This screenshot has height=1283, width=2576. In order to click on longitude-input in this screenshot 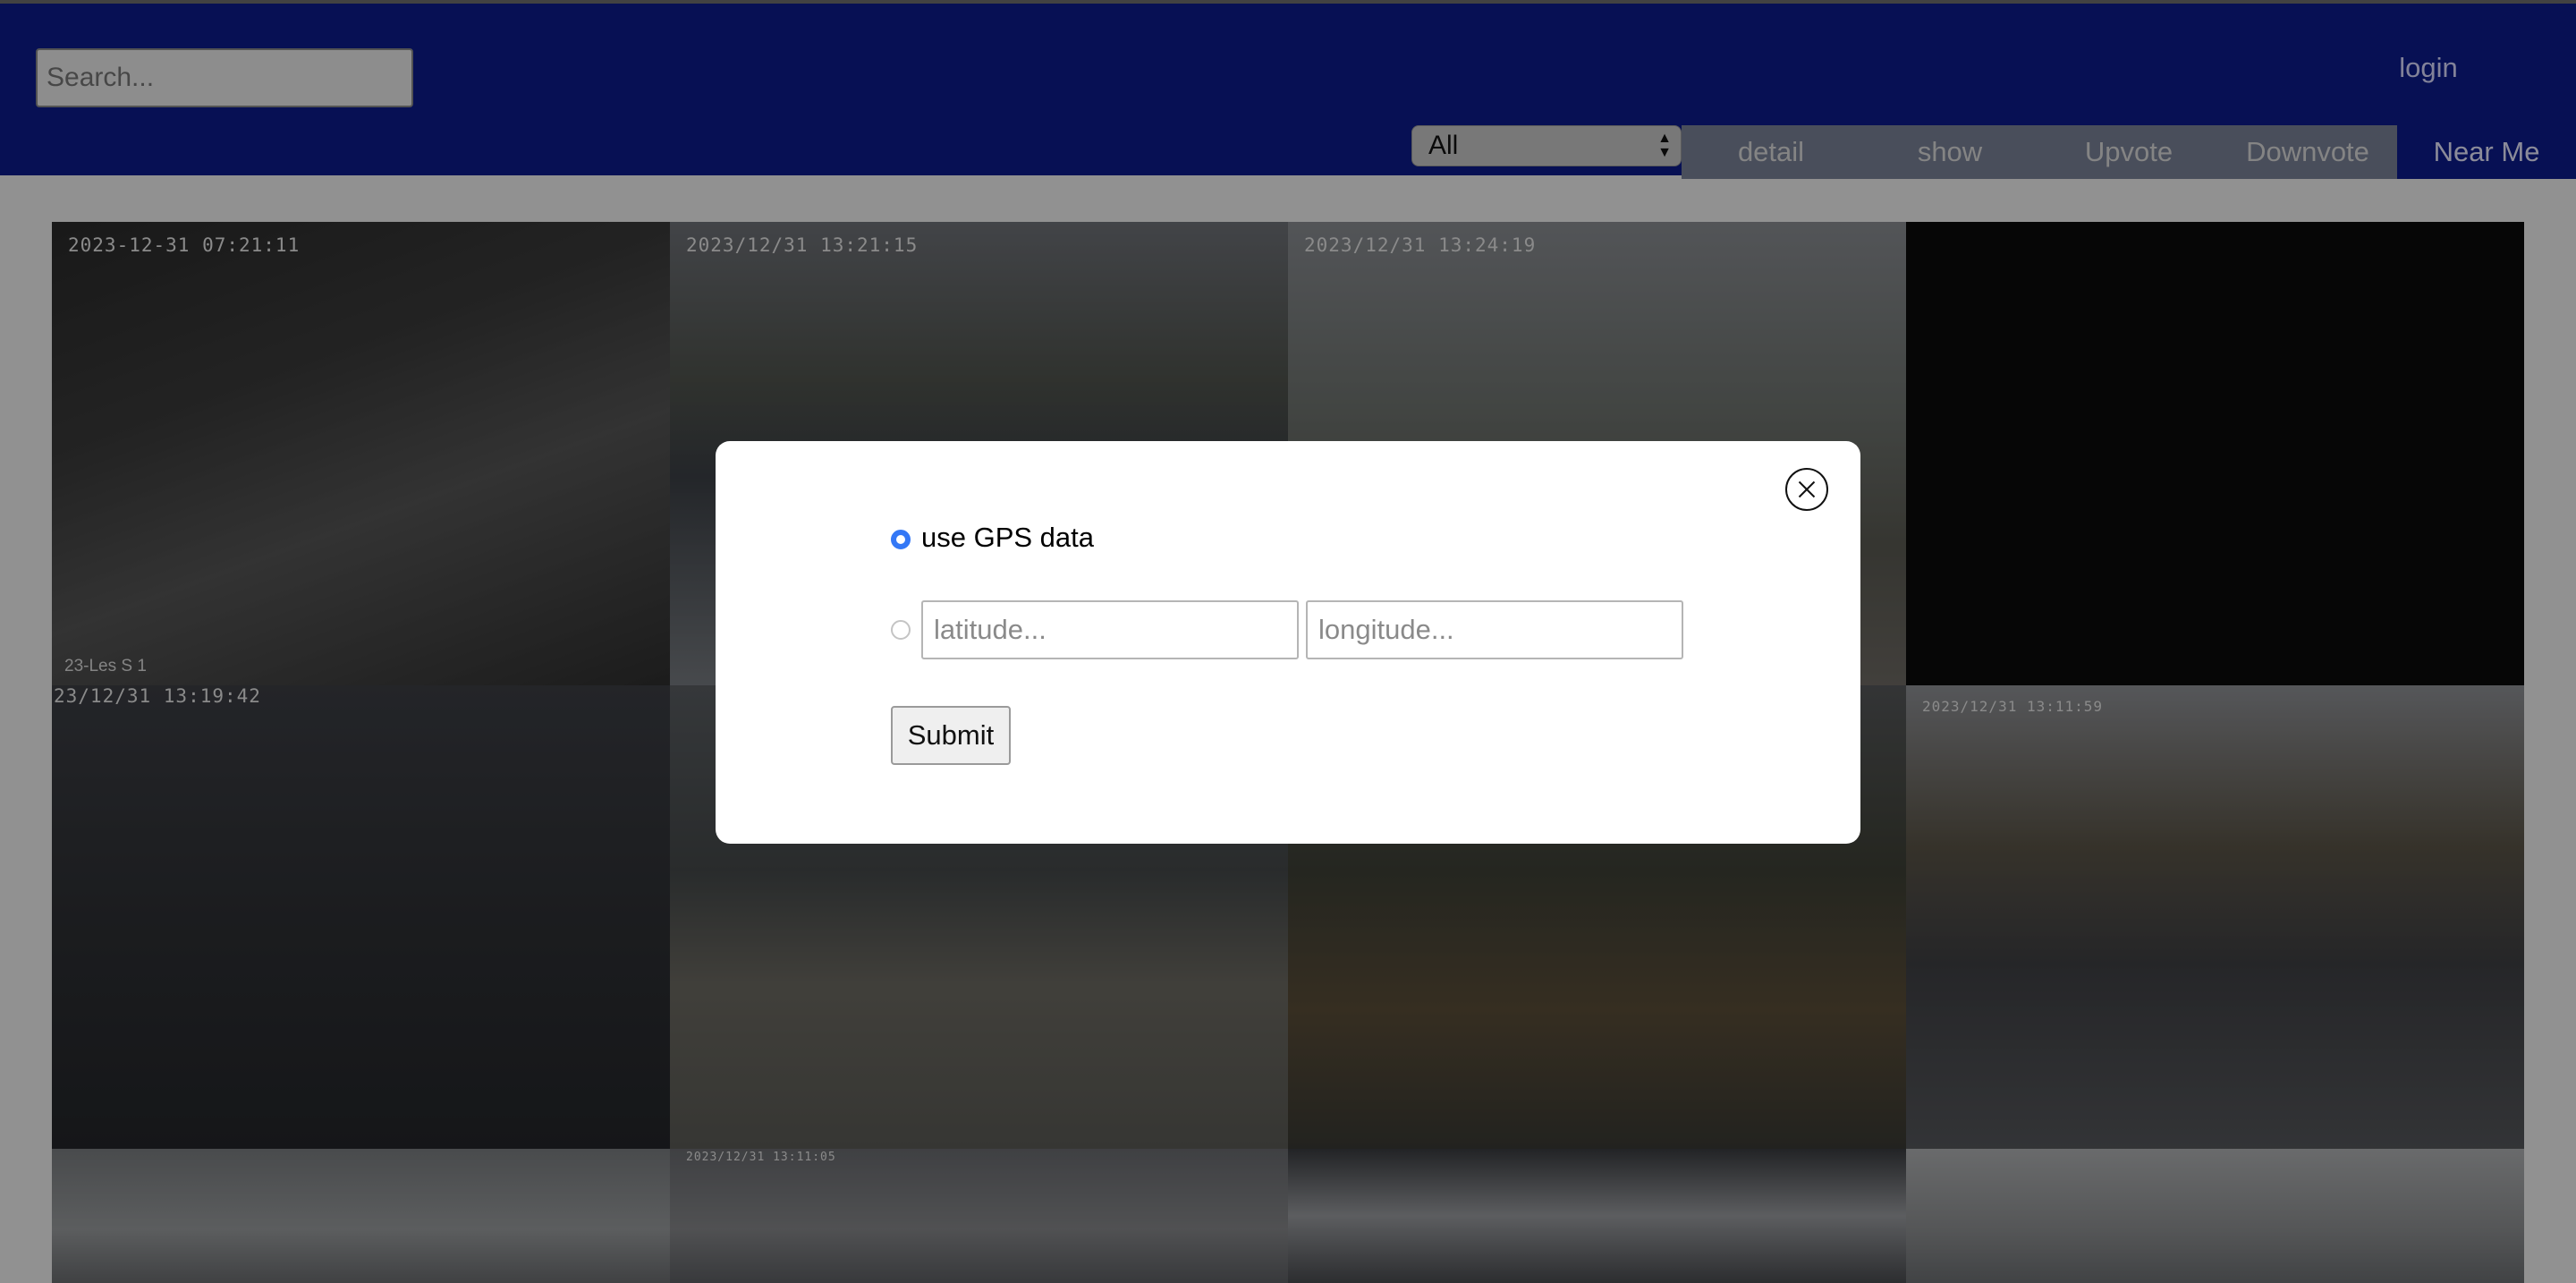, I will do `click(1494, 629)`.